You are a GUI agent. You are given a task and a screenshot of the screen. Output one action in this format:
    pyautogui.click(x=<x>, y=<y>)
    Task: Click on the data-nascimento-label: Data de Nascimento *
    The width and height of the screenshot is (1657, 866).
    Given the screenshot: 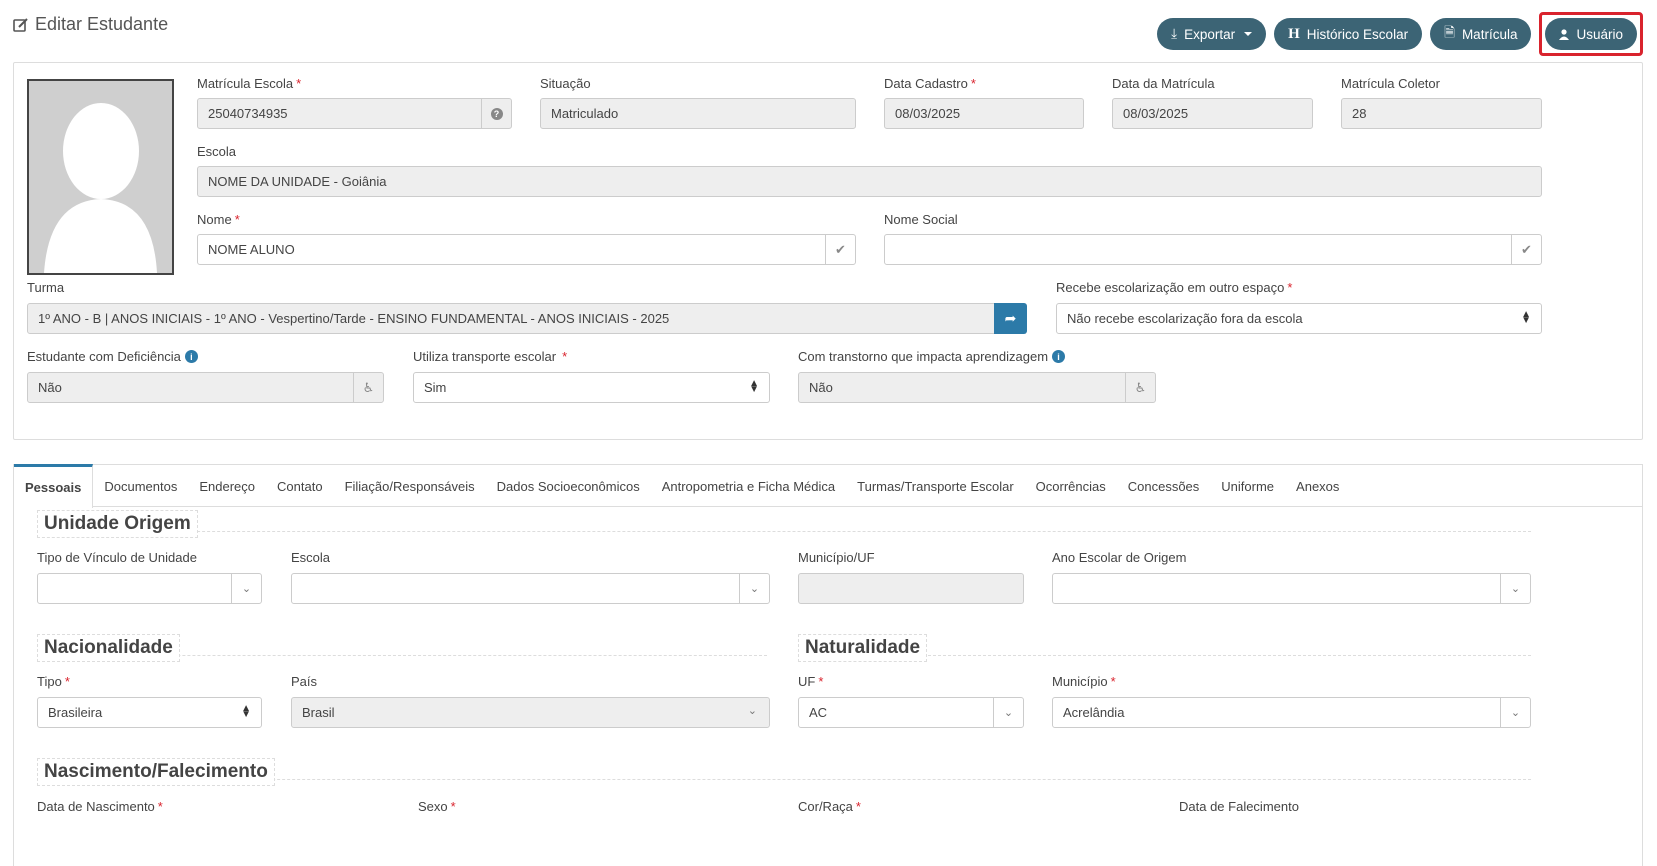 What is the action you would take?
    pyautogui.click(x=100, y=806)
    